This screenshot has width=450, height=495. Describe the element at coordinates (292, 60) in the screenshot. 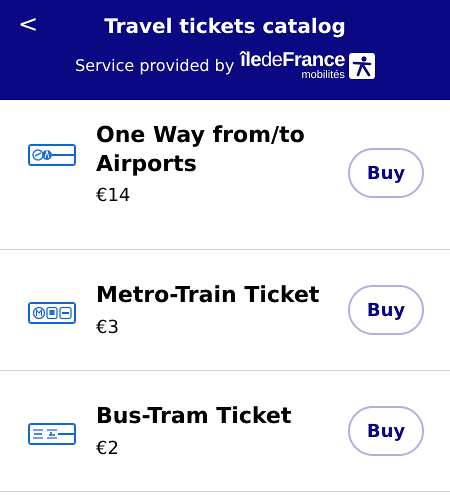

I see `logo-name: îledeFrance` at that location.